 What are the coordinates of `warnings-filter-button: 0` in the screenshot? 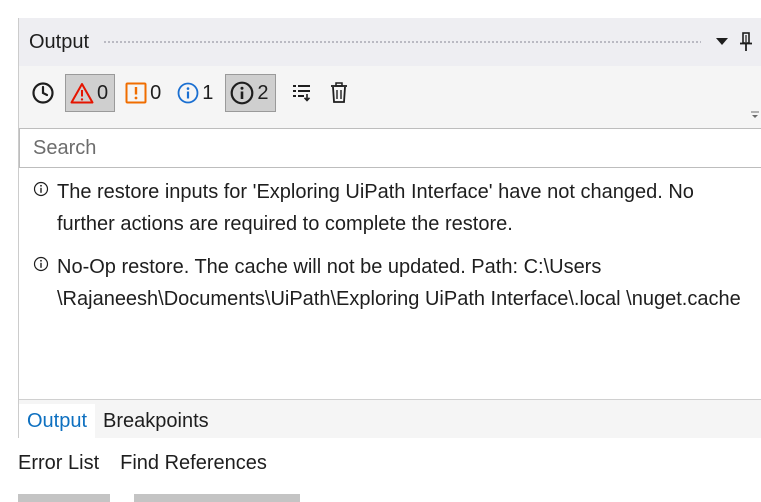 It's located at (144, 93).